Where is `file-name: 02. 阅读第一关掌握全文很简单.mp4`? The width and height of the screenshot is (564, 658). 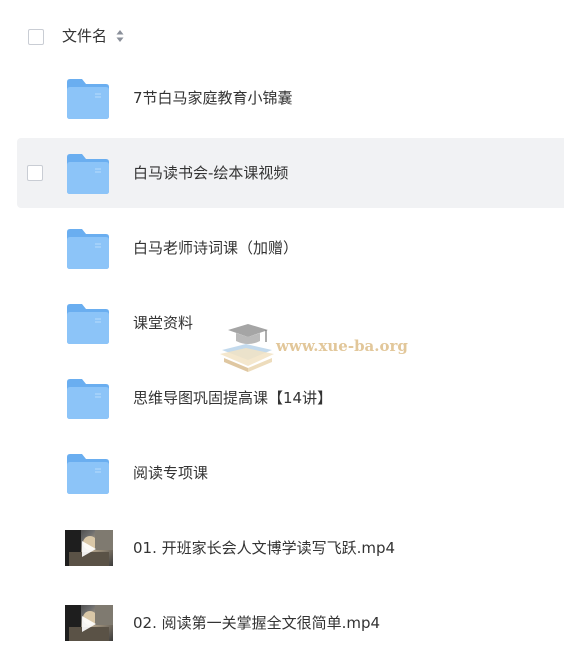 file-name: 02. 阅读第一关掌握全文很简单.mp4 is located at coordinates (256, 623).